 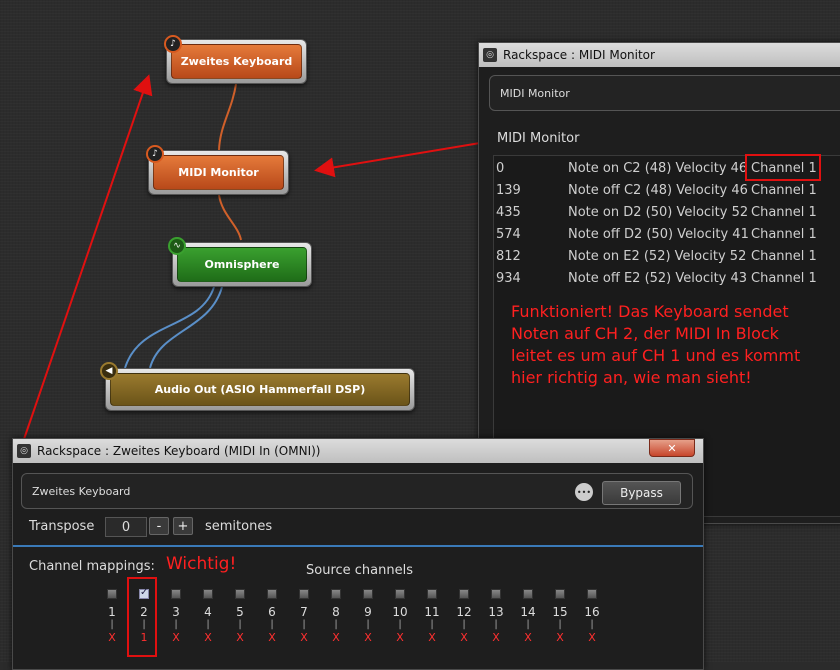 What do you see at coordinates (508, 278) in the screenshot?
I see `event-time: 934` at bounding box center [508, 278].